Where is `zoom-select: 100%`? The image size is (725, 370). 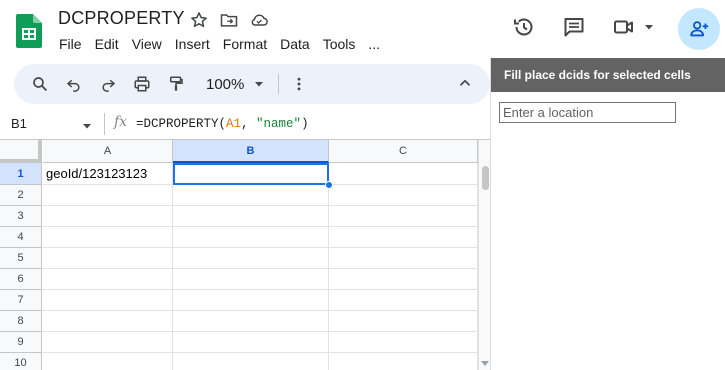 zoom-select: 100% is located at coordinates (225, 84).